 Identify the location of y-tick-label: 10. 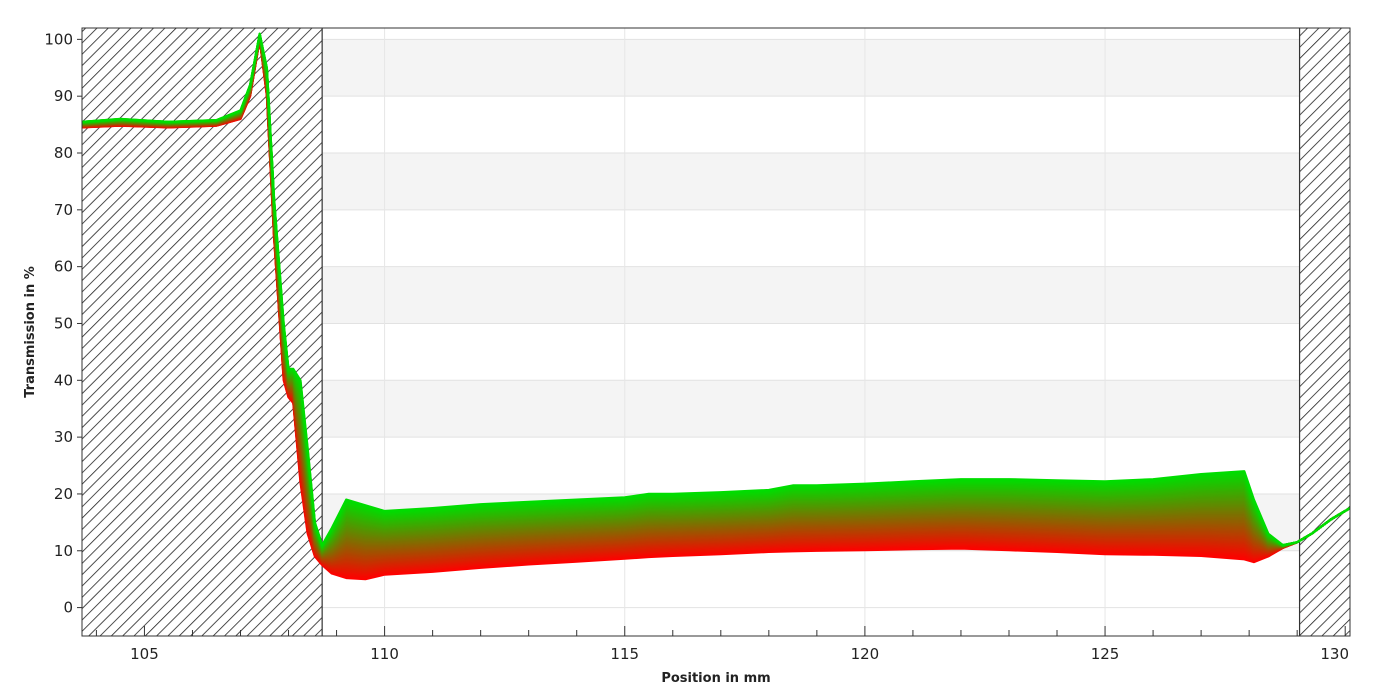
(63, 551).